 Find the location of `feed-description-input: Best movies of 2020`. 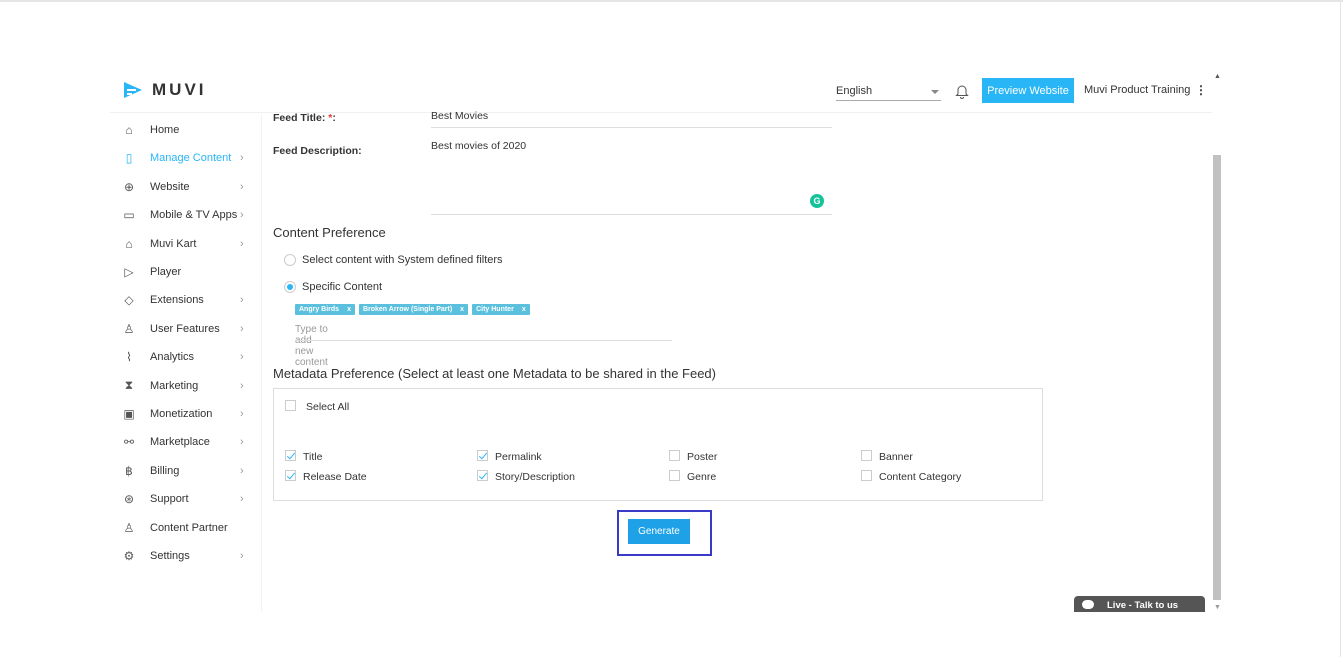

feed-description-input: Best movies of 2020 is located at coordinates (478, 146).